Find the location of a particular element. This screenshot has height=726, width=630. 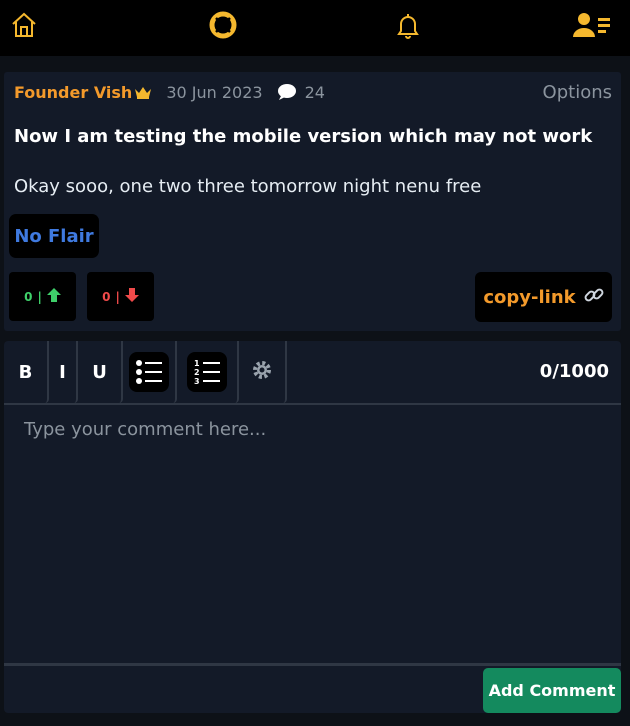

post-author: Founder Vish is located at coordinates (73, 92).